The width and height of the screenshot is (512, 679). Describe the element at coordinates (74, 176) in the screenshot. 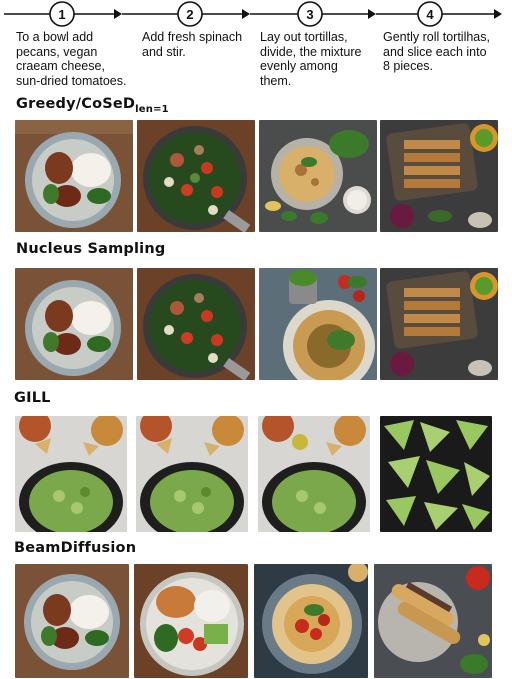

I see `image-greedy-step1` at that location.